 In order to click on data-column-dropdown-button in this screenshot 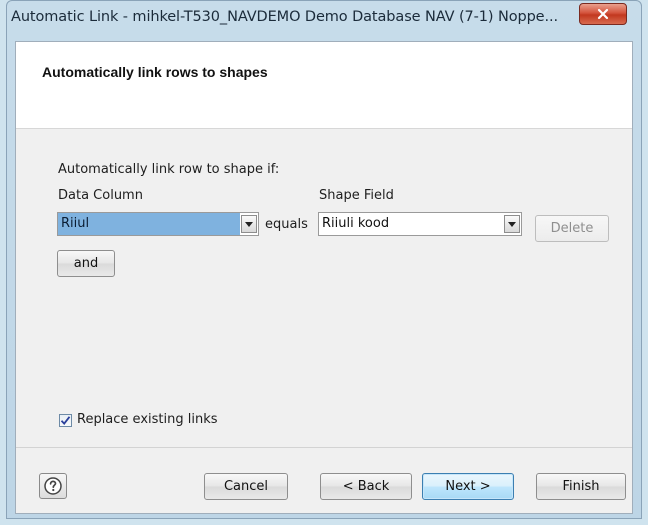, I will do `click(249, 224)`.